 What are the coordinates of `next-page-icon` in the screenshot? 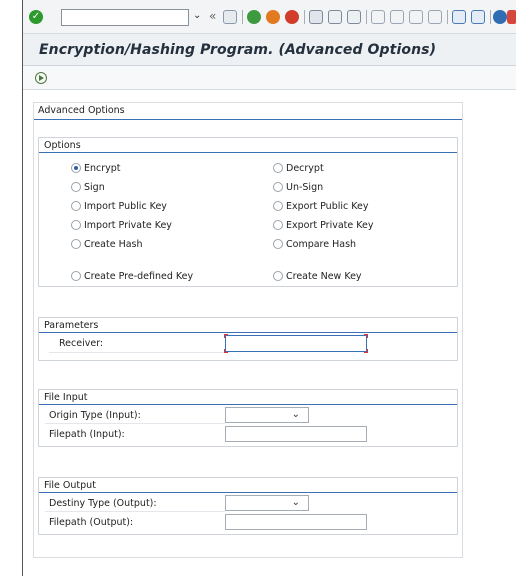 It's located at (416, 17).